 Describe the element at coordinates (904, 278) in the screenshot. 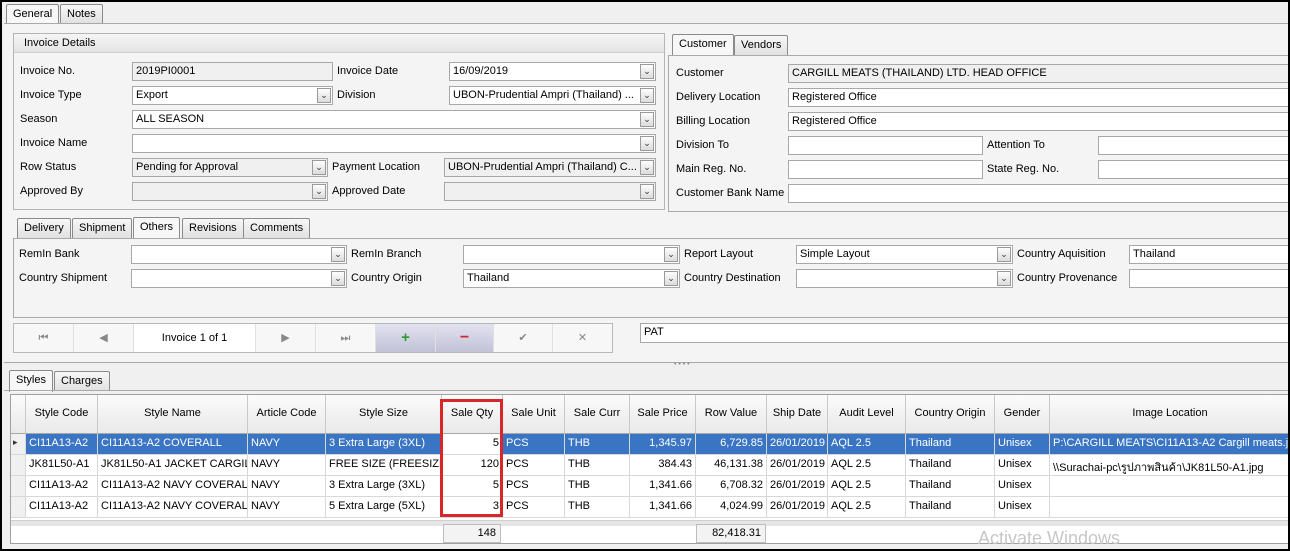

I see `country-destination-select: ⌄` at that location.